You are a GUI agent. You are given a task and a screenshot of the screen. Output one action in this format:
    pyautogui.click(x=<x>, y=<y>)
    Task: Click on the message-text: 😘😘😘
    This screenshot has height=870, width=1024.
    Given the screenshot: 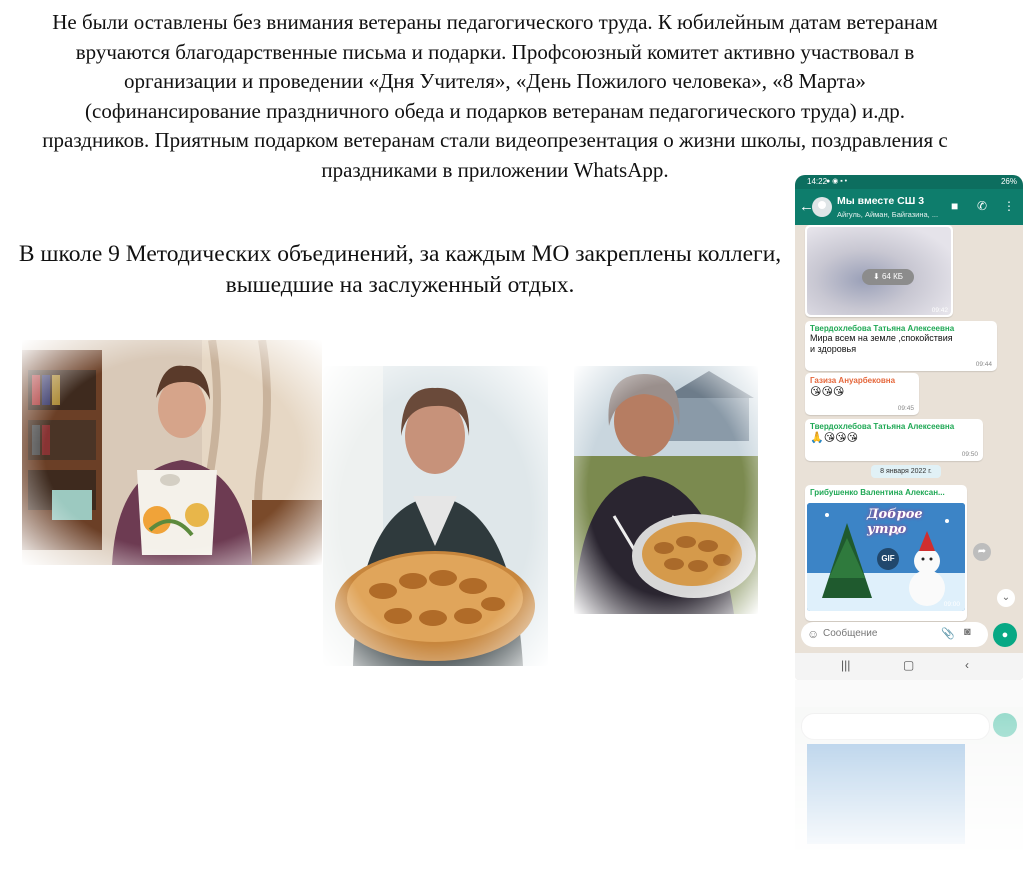 What is the action you would take?
    pyautogui.click(x=827, y=392)
    